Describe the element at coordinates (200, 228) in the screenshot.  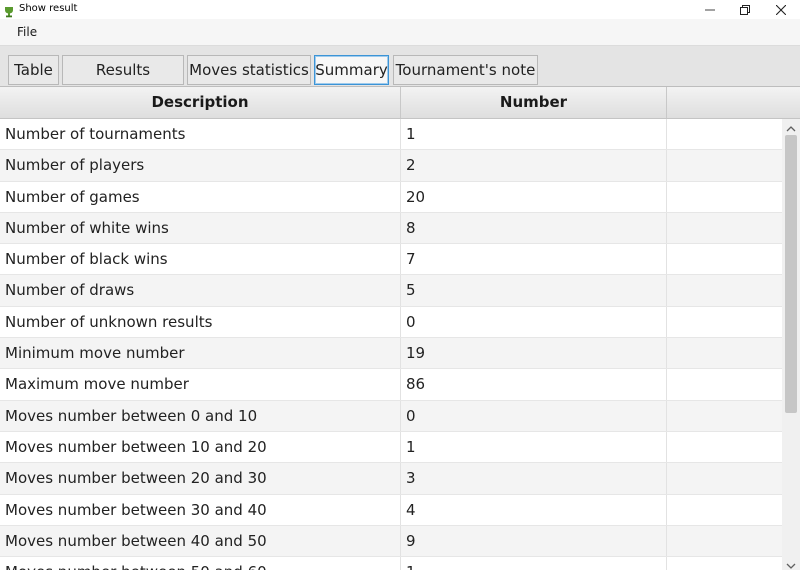
I see `description-cell: Number of white wins` at that location.